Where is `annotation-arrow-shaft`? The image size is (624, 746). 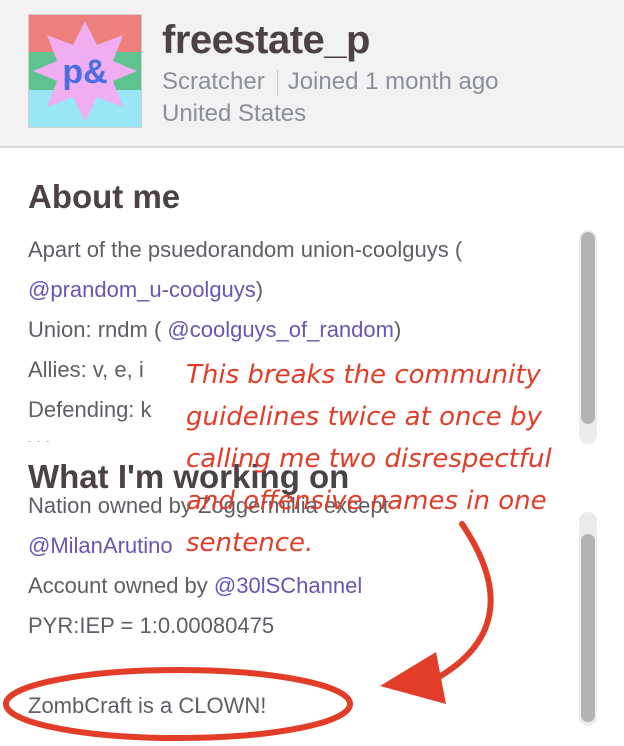 annotation-arrow-shaft is located at coordinates (460, 603).